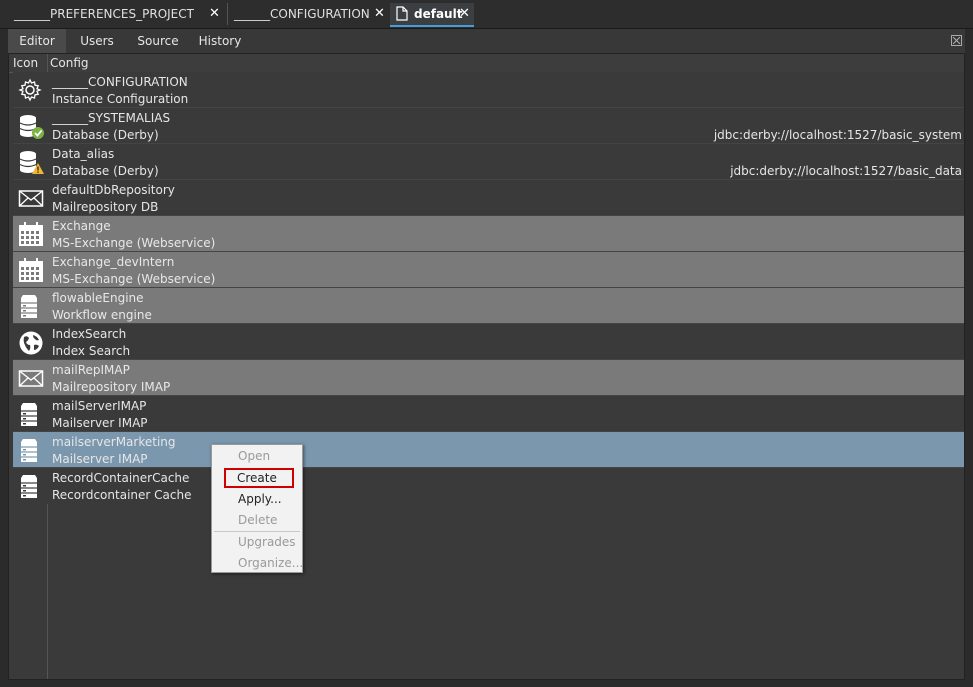 The height and width of the screenshot is (687, 973). I want to click on tab-label: ______PREFERENCES_PROJECT, so click(104, 14).